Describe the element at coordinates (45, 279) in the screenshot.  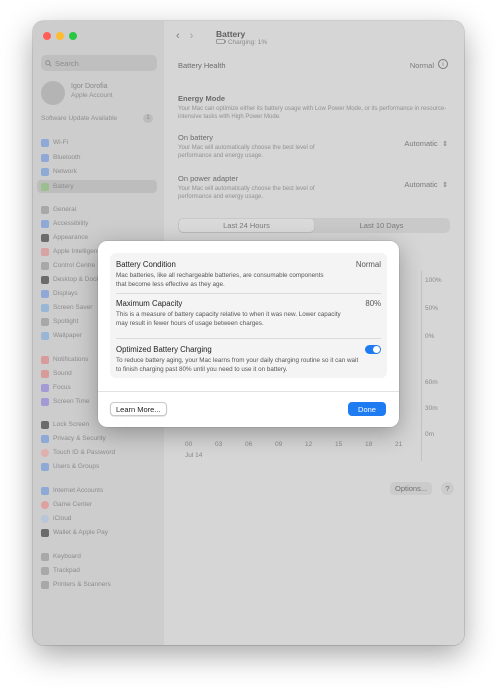
I see `desktop-dock-icon` at that location.